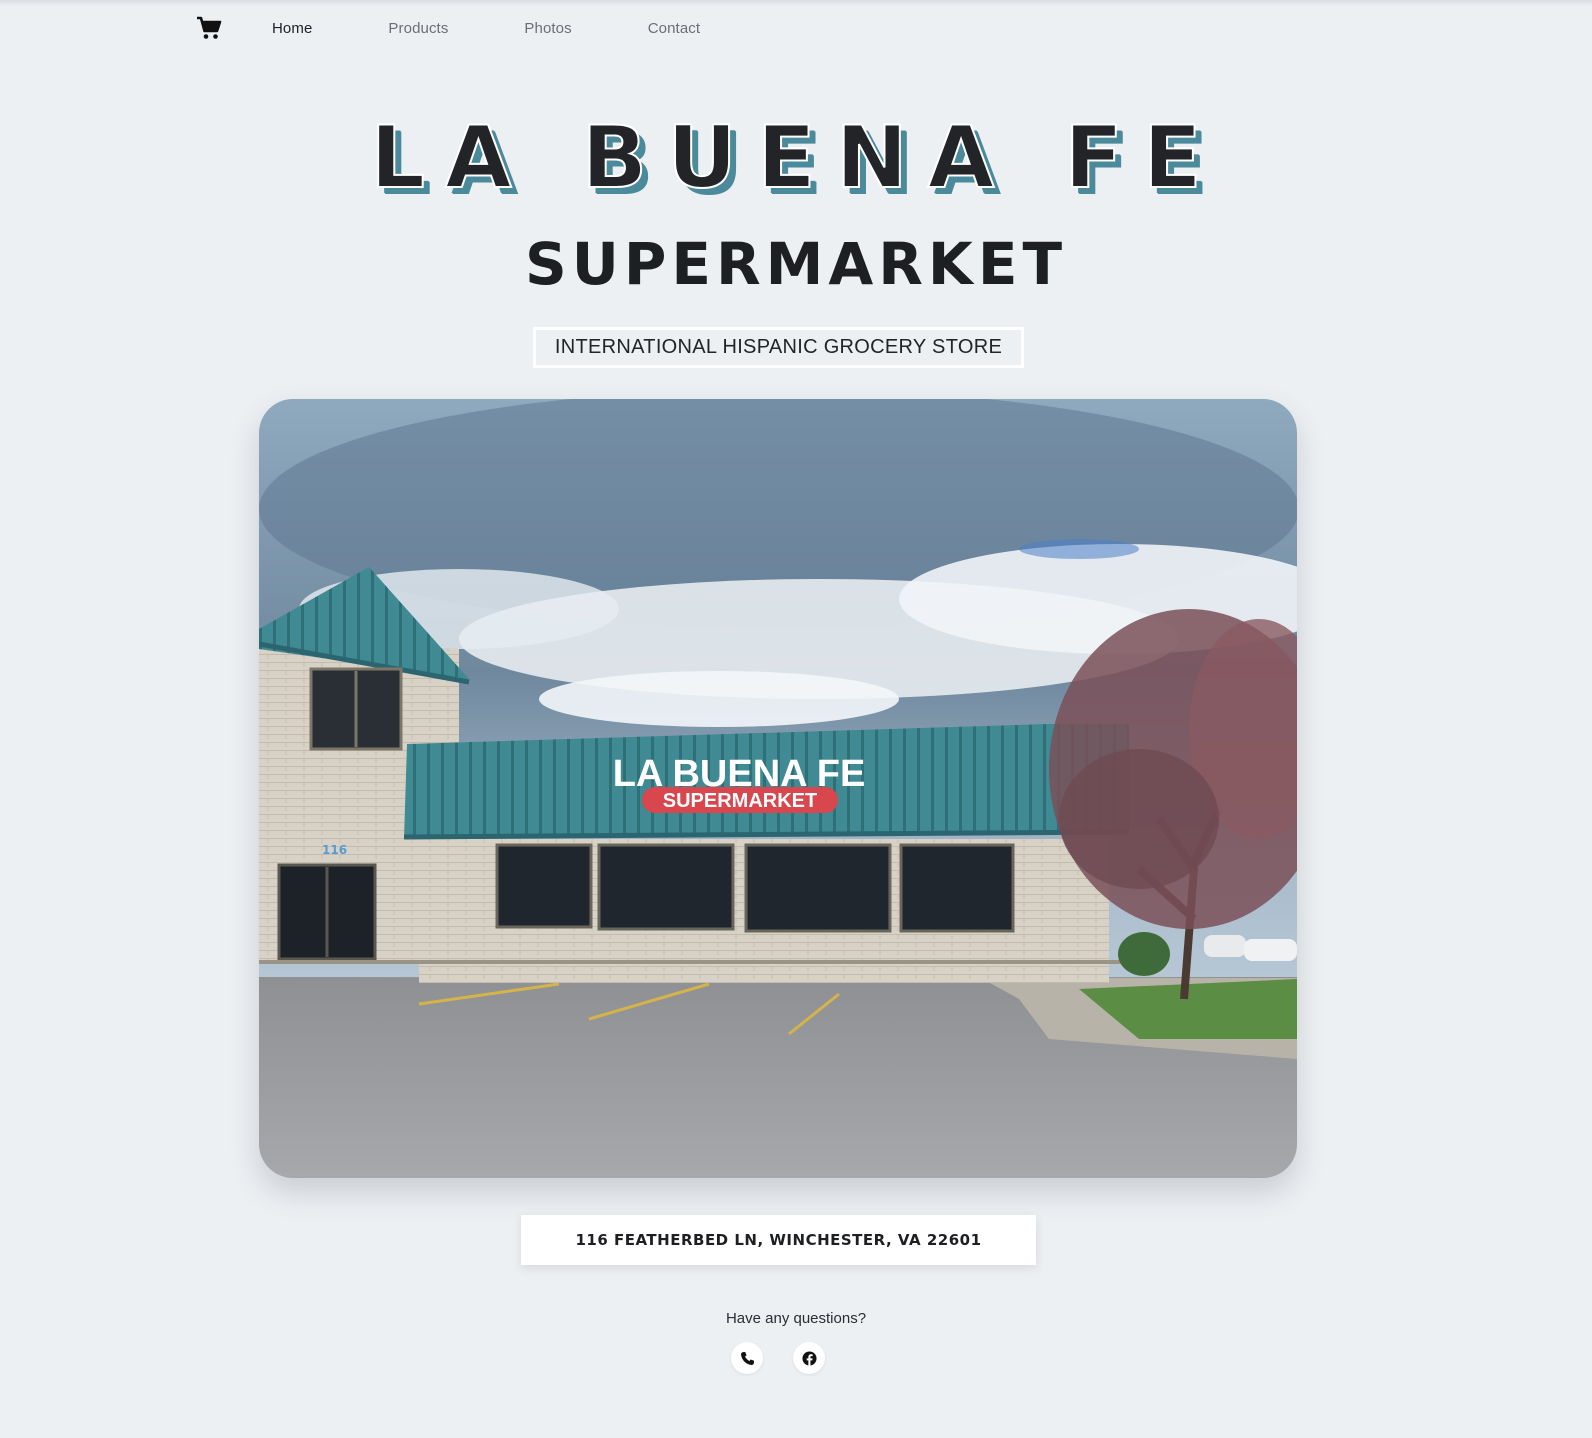 This screenshot has height=1438, width=1592. I want to click on facebook-icon, so click(809, 1358).